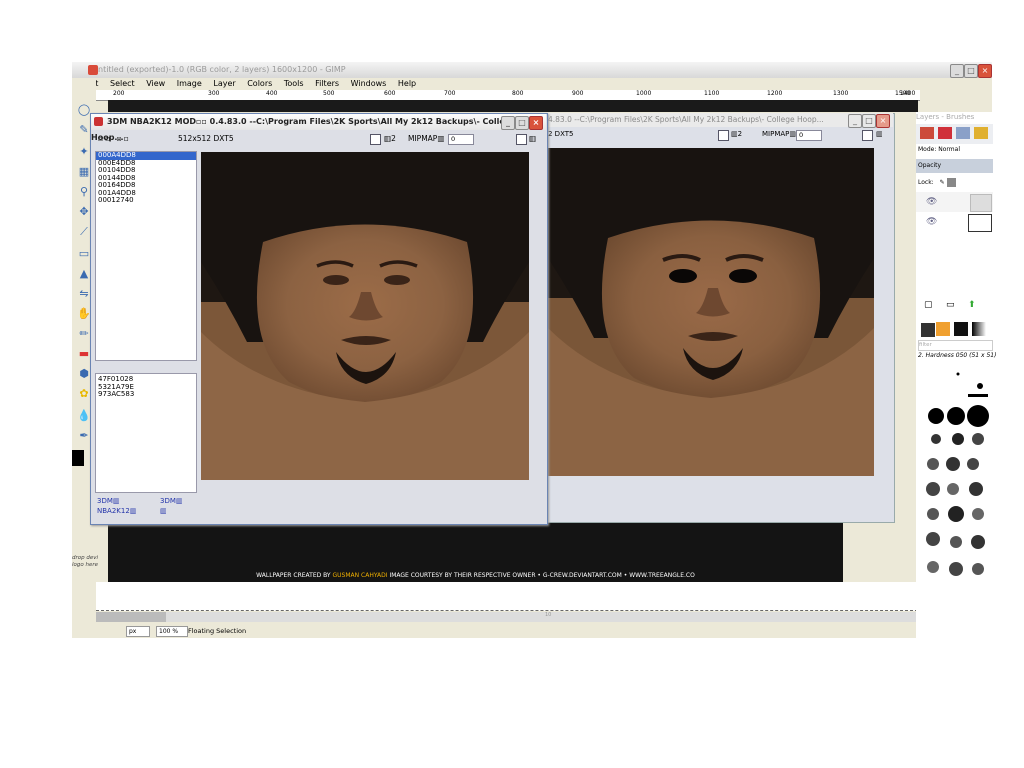  I want to click on smudge-icon: ✒, so click(84, 436).